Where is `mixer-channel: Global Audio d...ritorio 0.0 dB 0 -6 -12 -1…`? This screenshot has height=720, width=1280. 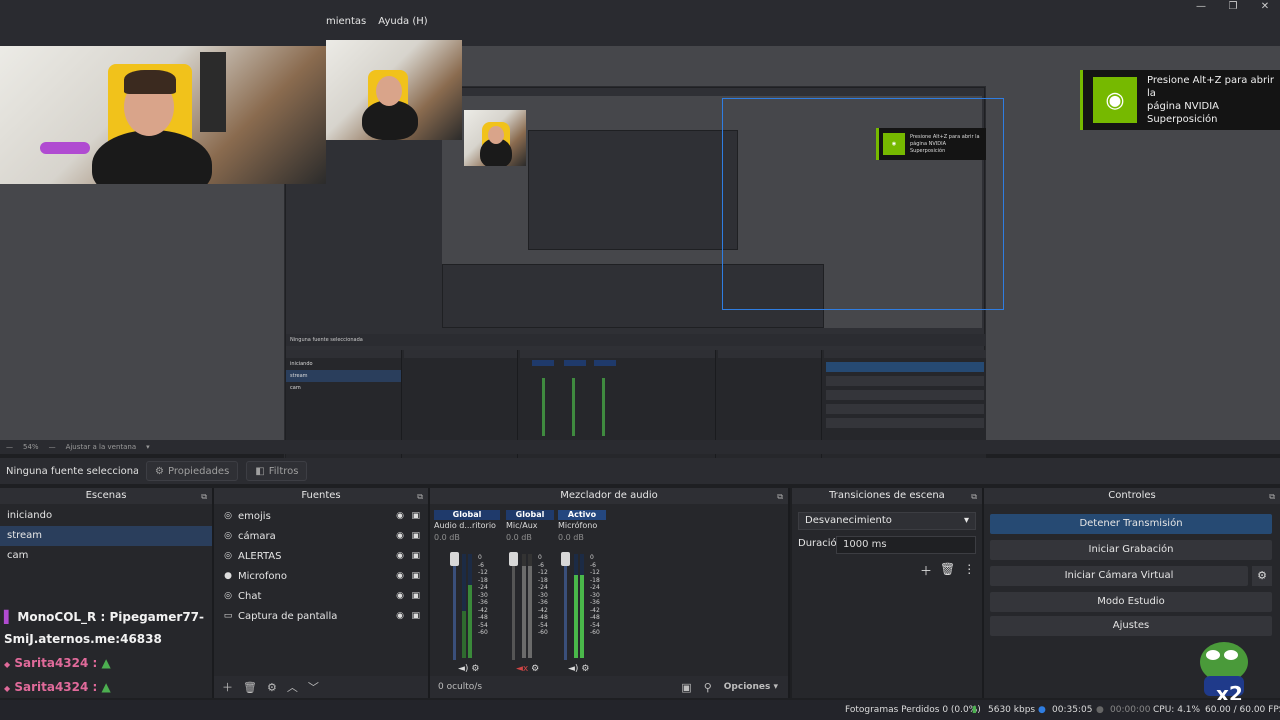
mixer-channel: Global Audio d...ritorio 0.0 dB 0 -6 -12 -1… is located at coordinates (467, 595).